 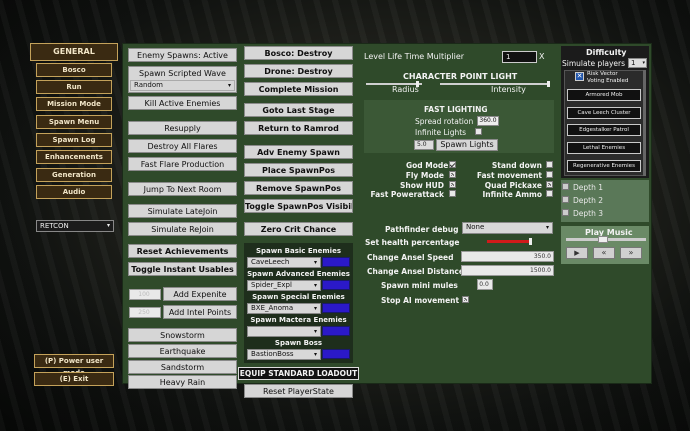 What do you see at coordinates (507, 256) in the screenshot?
I see `ansel-speed-input: 350.0` at bounding box center [507, 256].